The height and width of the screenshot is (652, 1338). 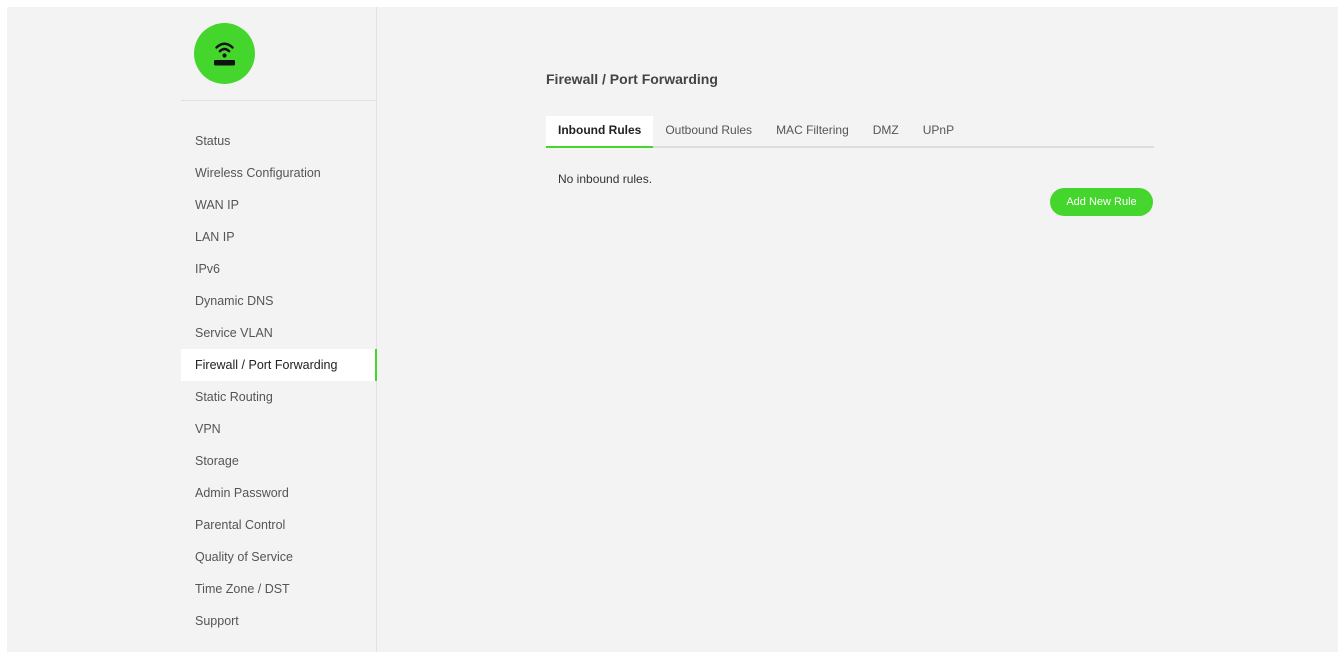 I want to click on sidebar-item-admin-password: Admin Password, so click(x=279, y=493).